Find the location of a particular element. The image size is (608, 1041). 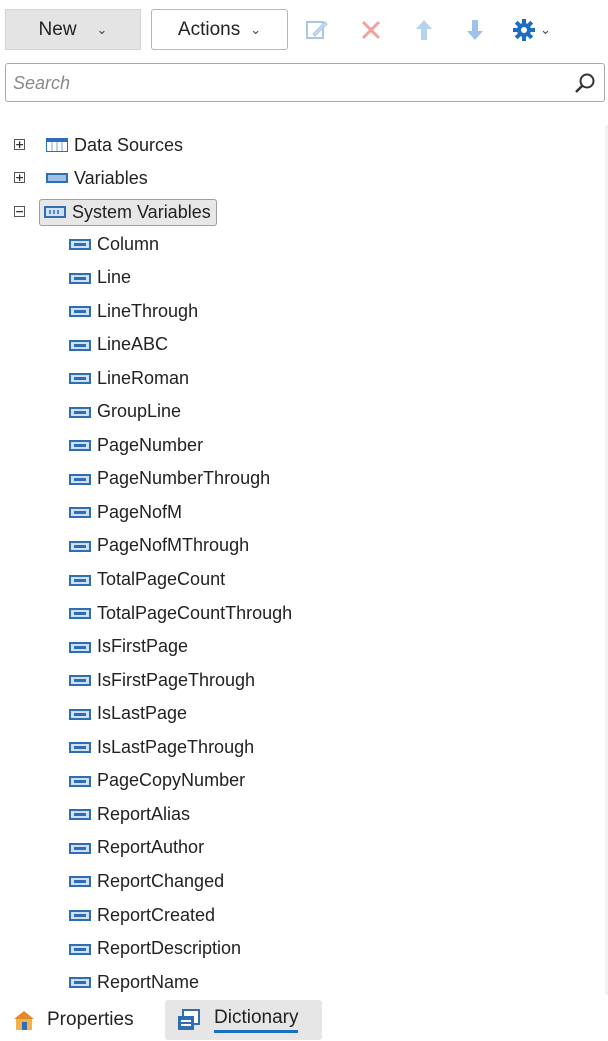

tree-node-system-variable: PageCopyNumber is located at coordinates (157, 781).